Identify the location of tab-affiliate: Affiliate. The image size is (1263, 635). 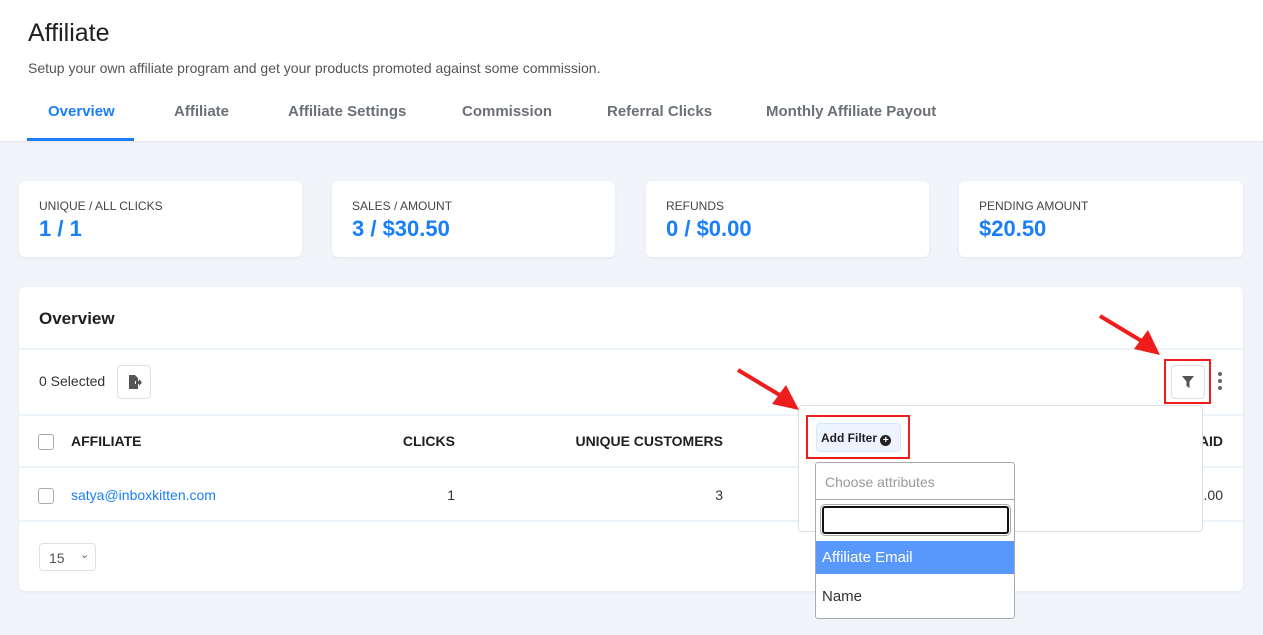
(201, 111).